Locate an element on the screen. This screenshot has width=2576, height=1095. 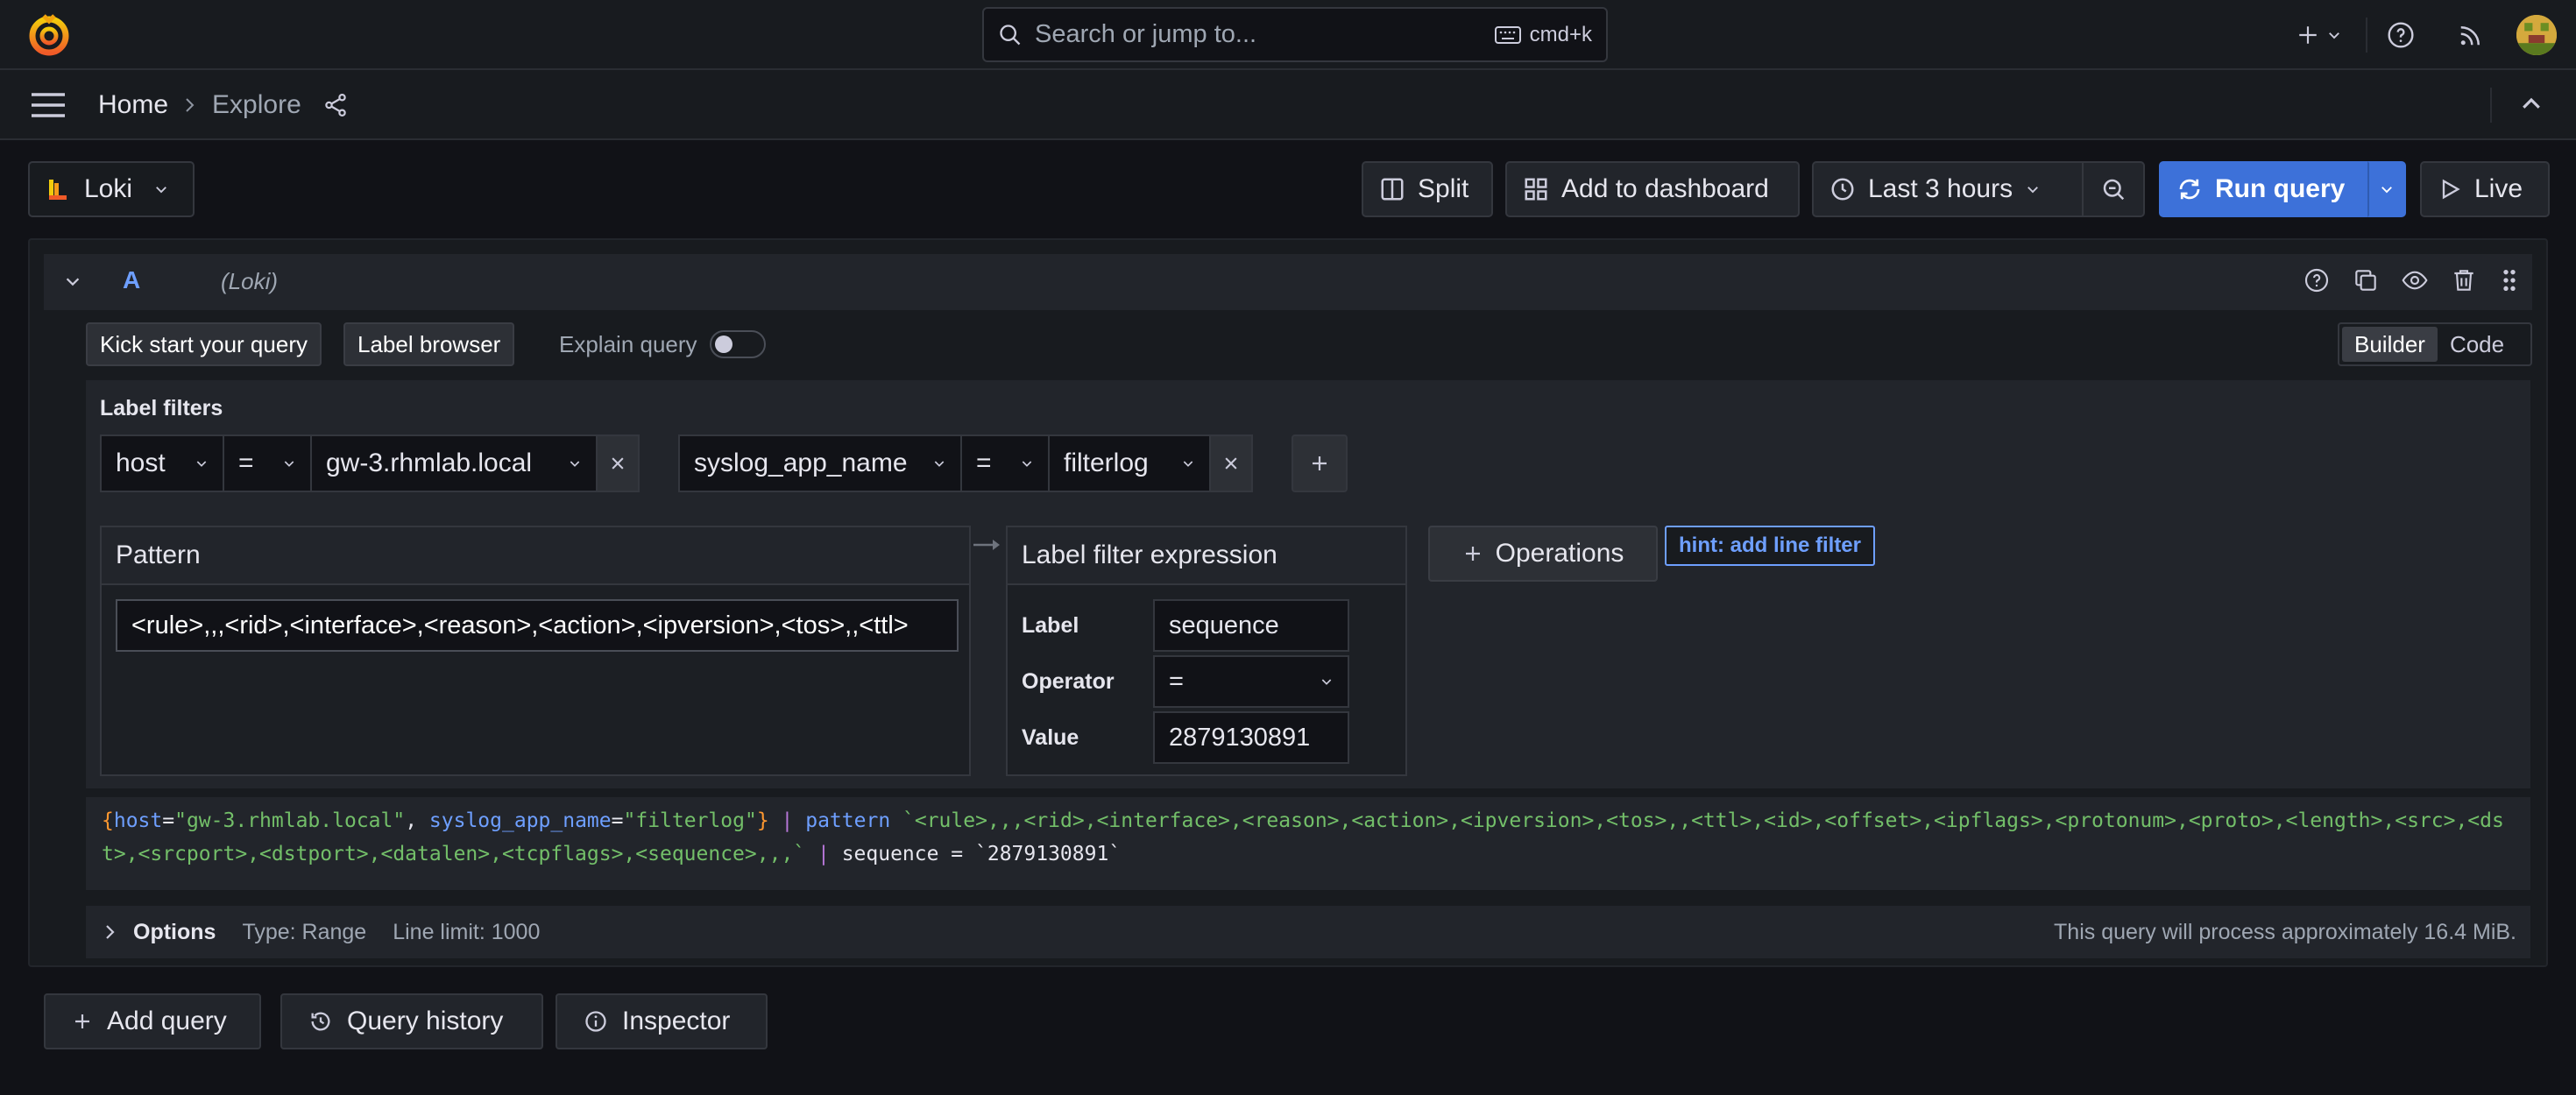
hamburger-icon is located at coordinates (48, 105).